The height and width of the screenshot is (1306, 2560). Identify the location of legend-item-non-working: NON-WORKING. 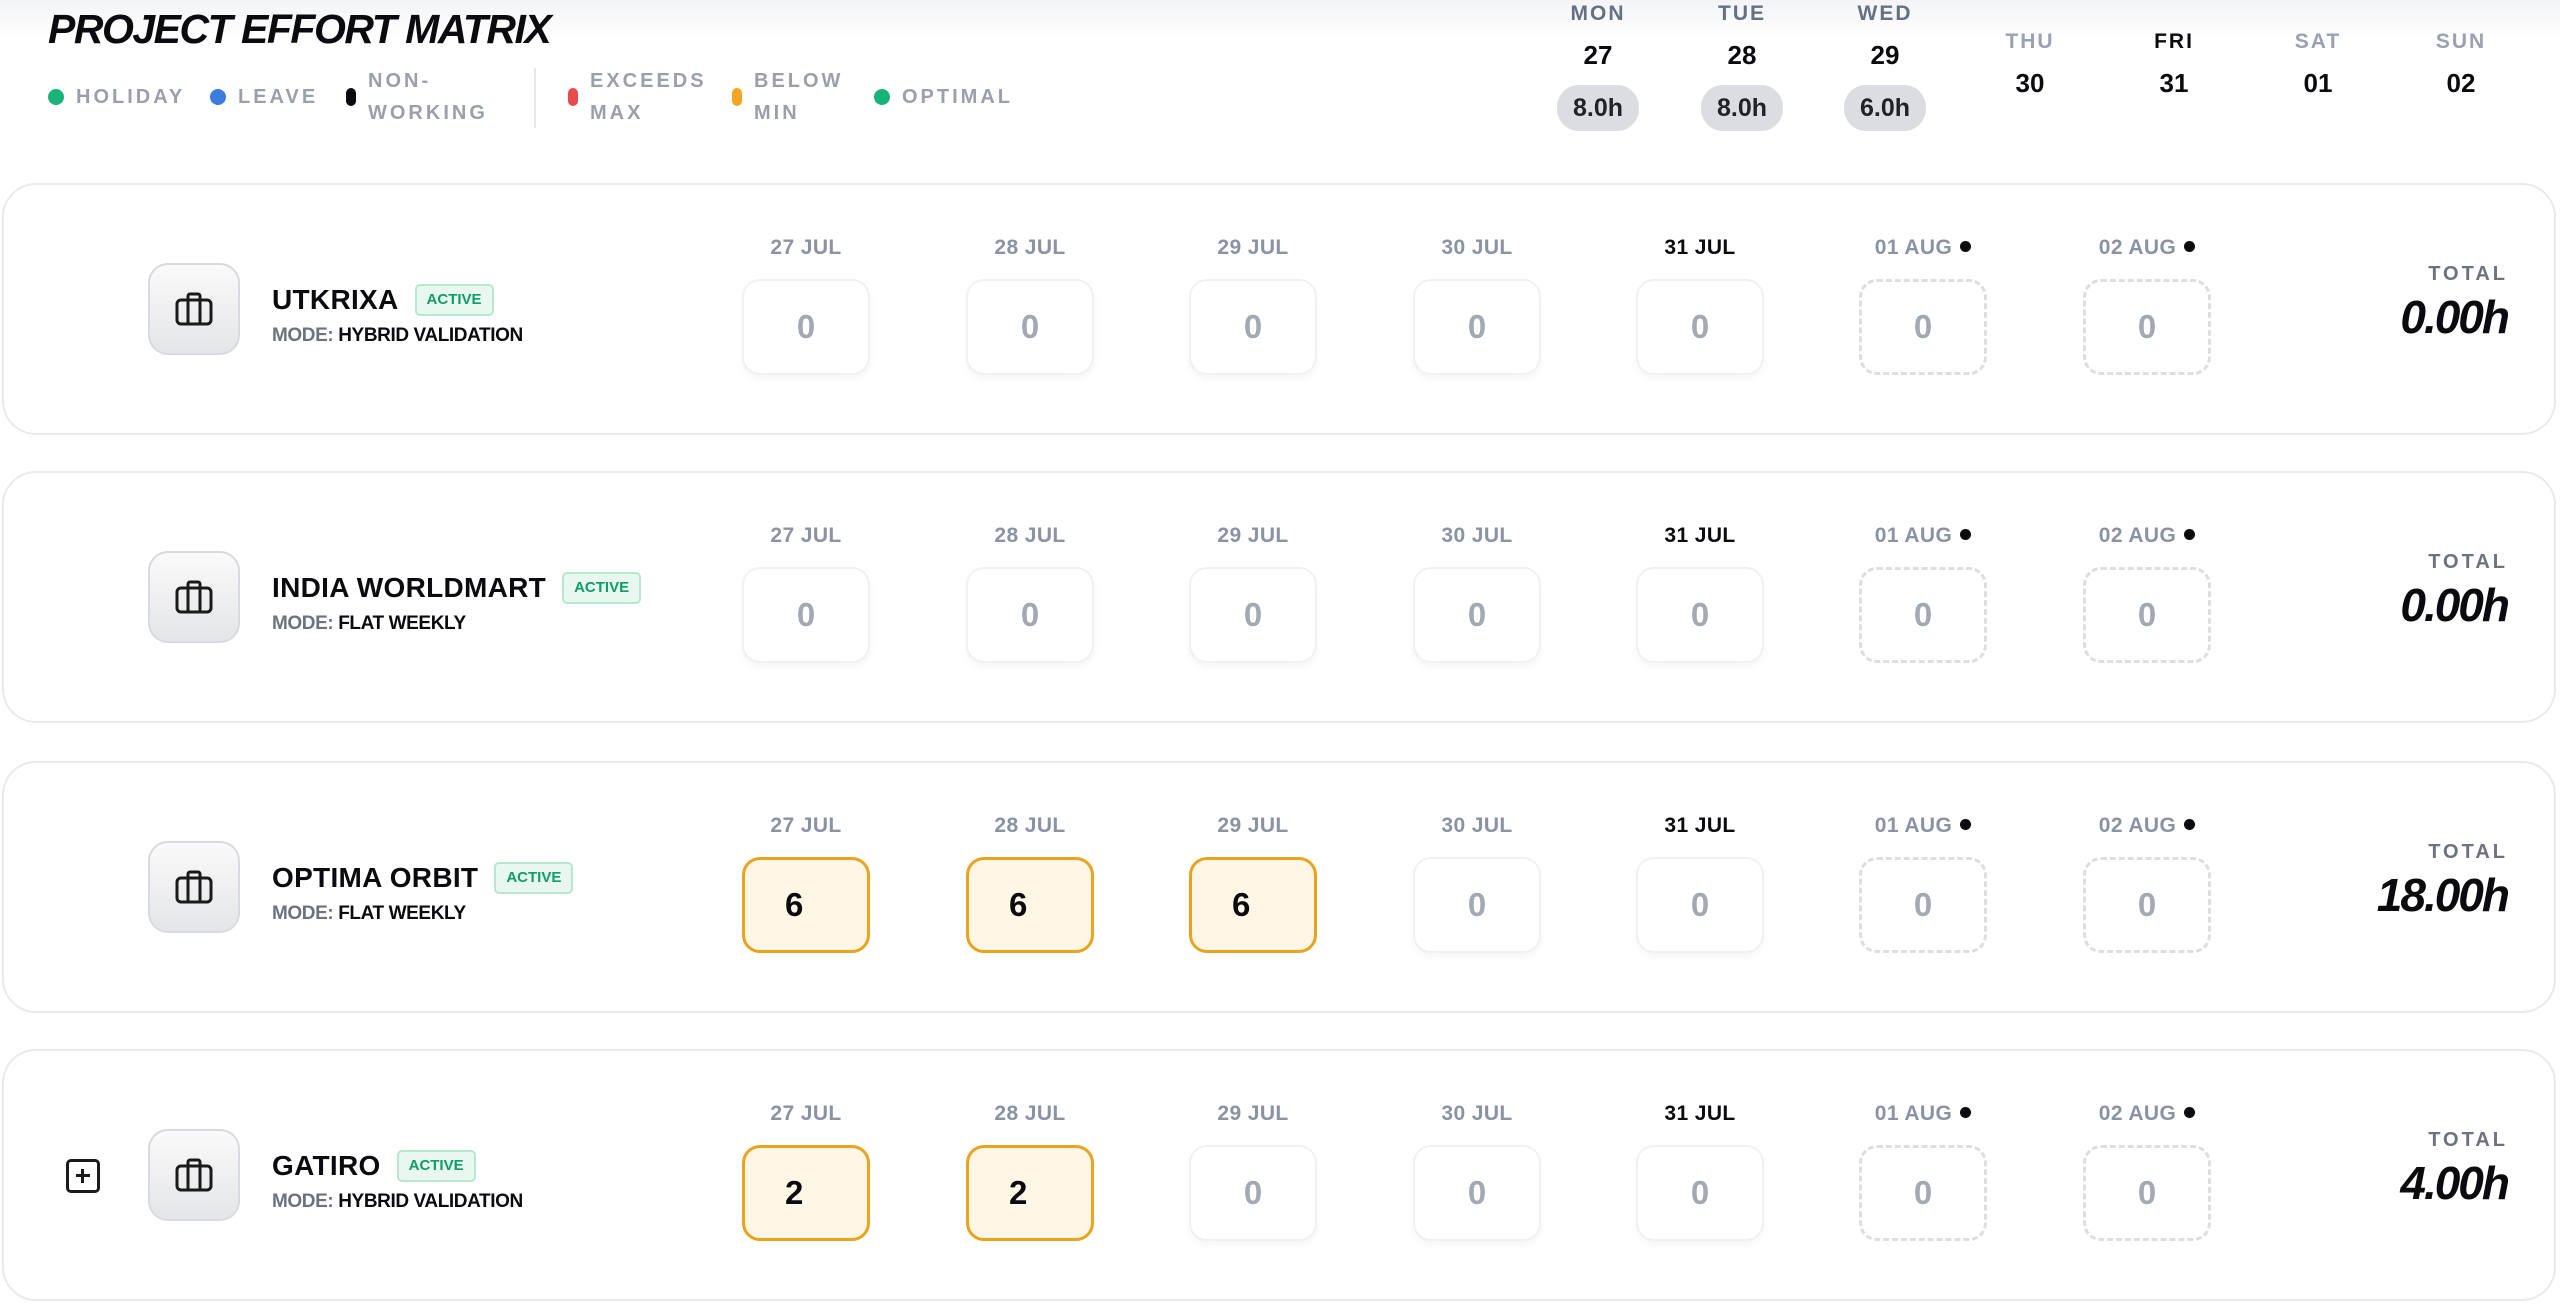
(419, 97).